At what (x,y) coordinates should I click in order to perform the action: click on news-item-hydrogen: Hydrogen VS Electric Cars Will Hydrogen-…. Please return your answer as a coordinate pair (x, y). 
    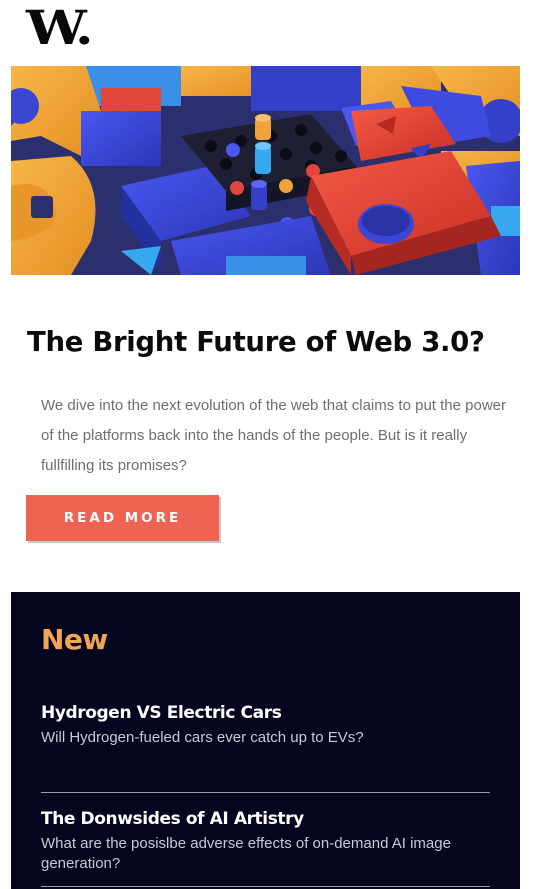
    Looking at the image, I should click on (265, 725).